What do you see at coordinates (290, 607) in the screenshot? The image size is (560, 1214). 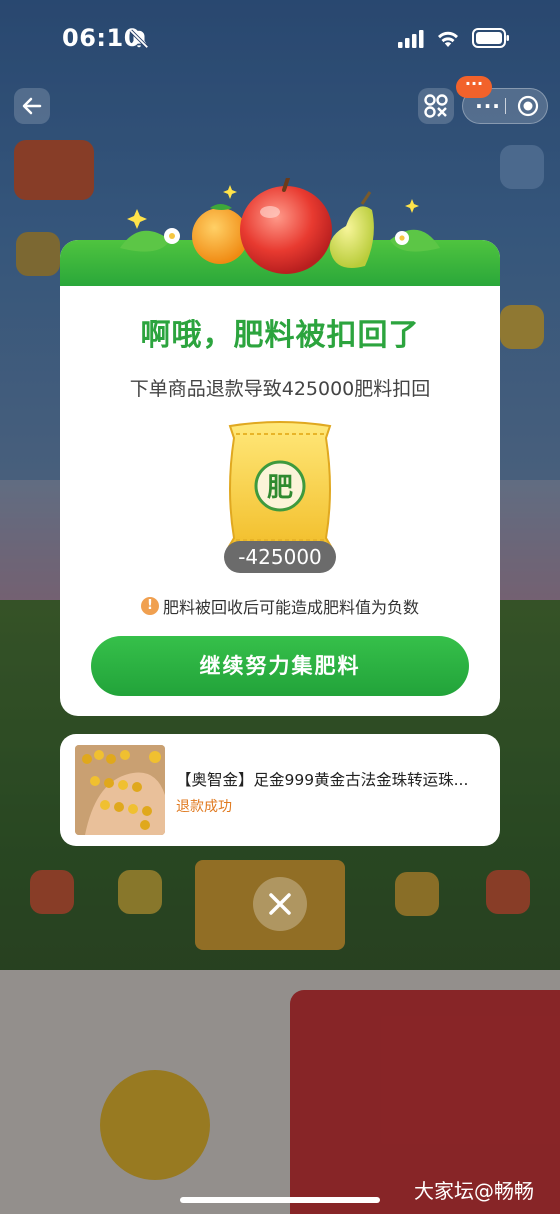 I see `warning-text: 肥料被回收后可能造成肥料值为负数` at bounding box center [290, 607].